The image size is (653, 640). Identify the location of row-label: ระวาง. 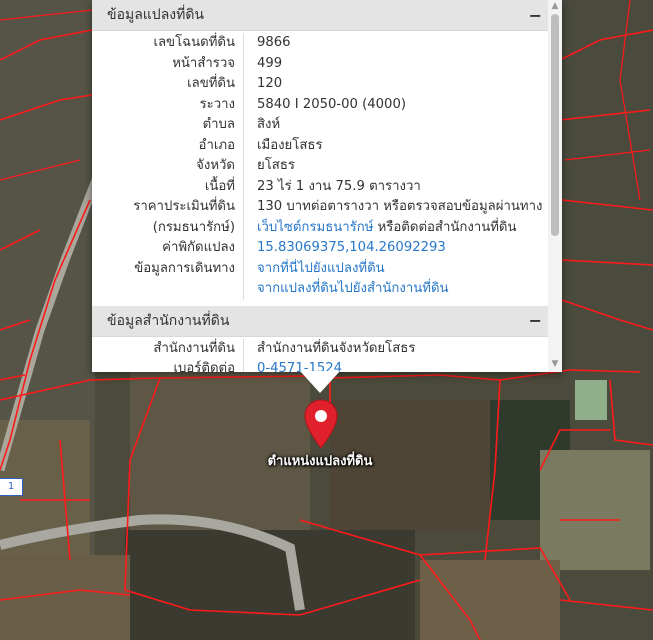
(217, 104).